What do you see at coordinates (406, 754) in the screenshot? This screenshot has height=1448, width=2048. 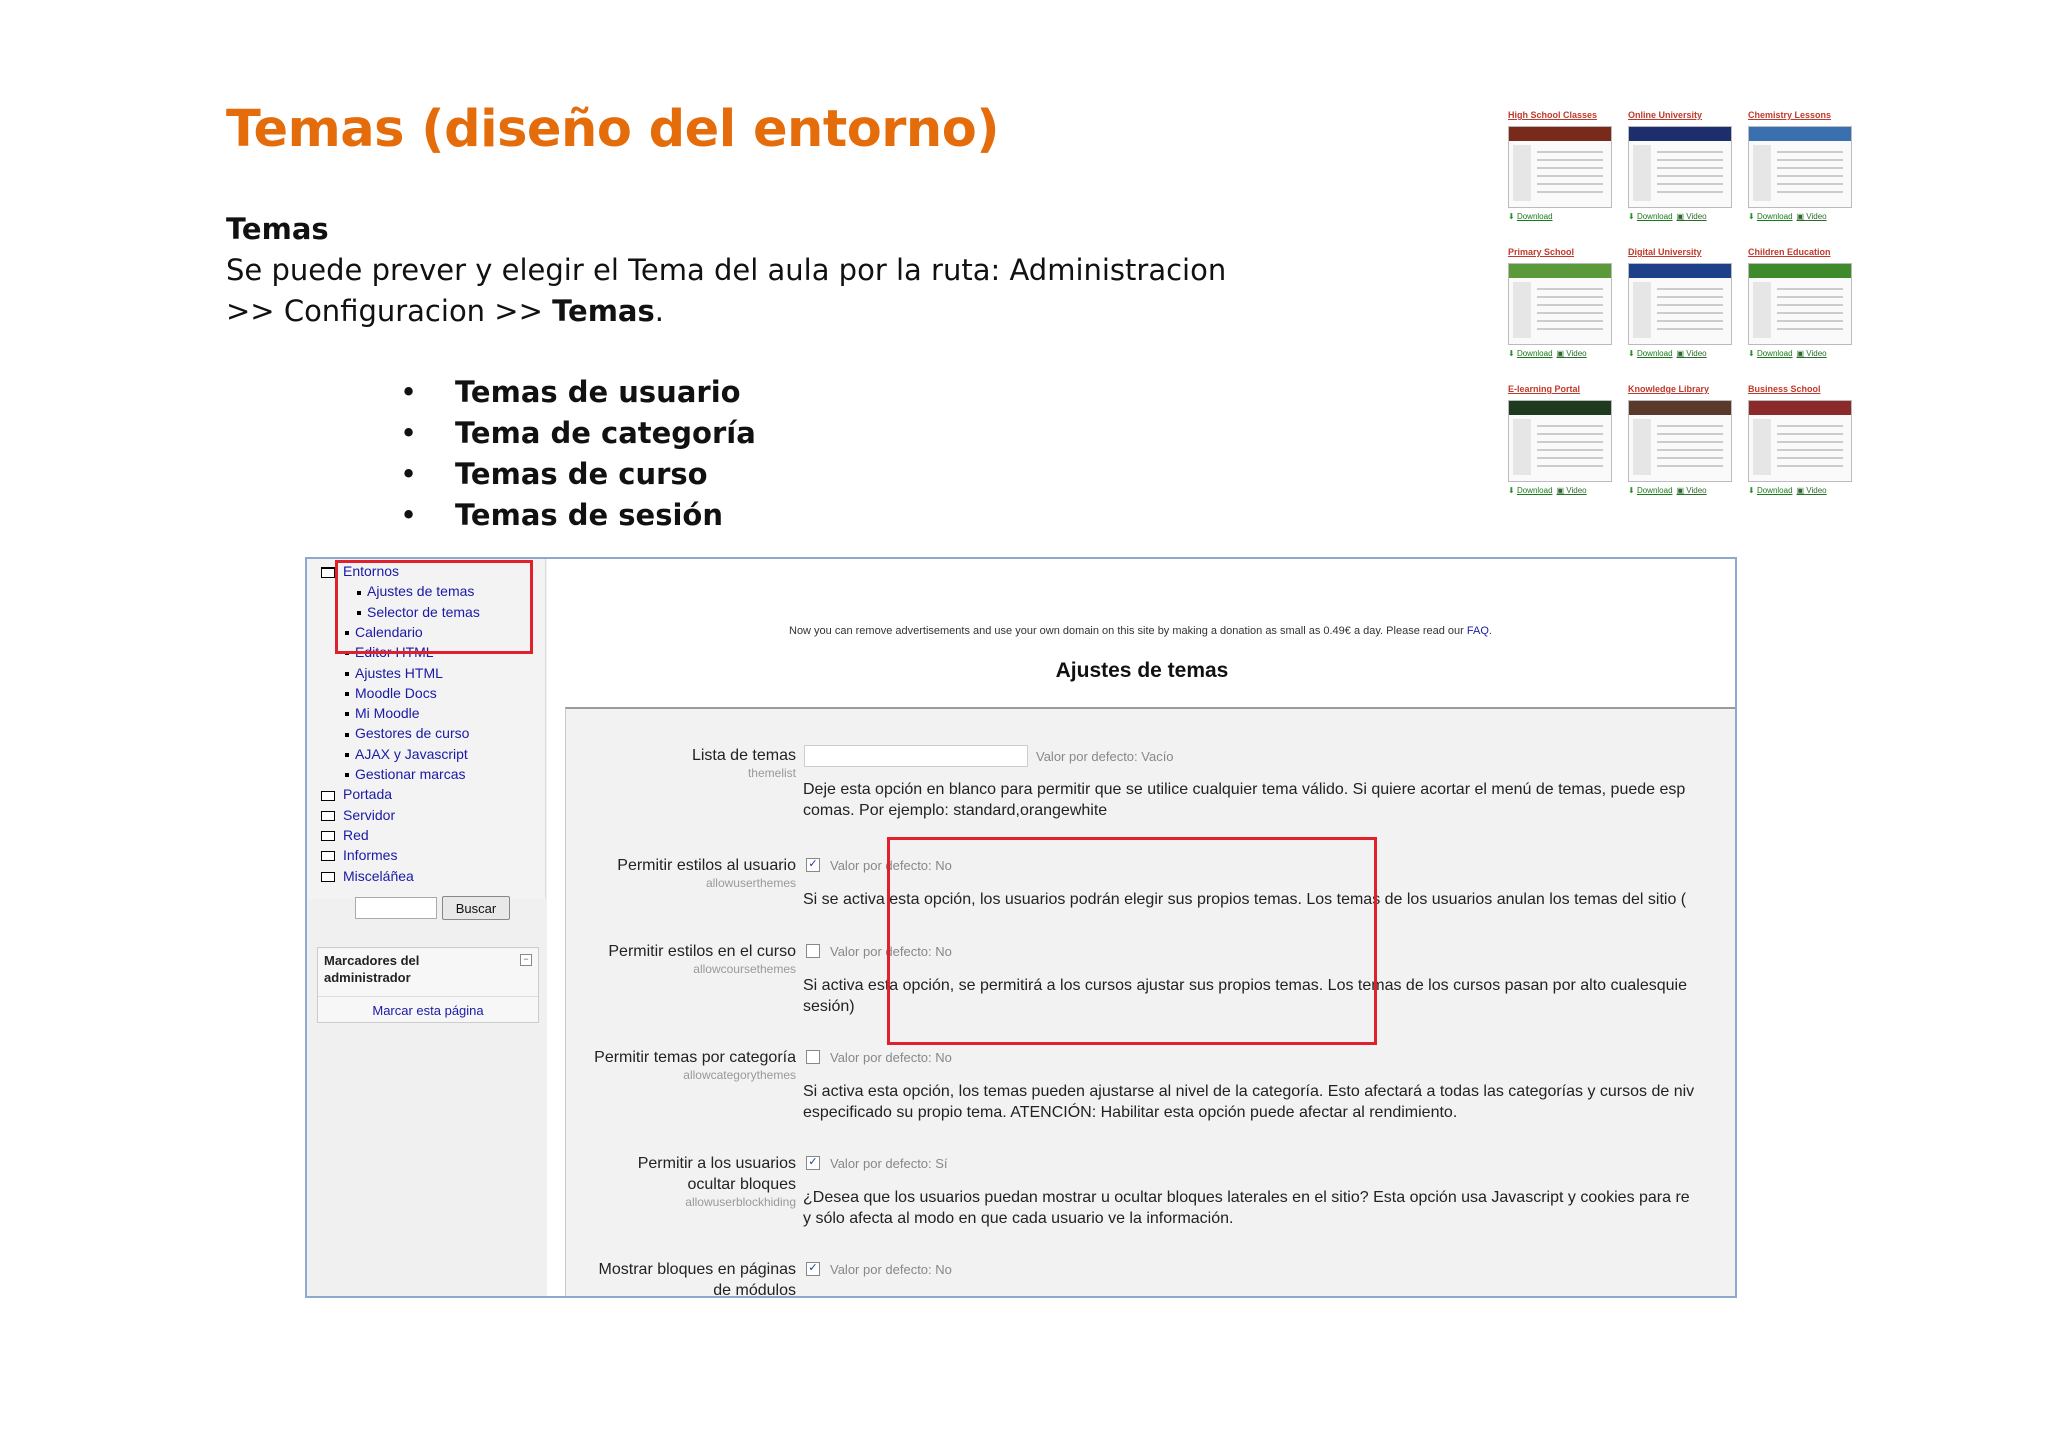 I see `sidebar-item: AJAX y Javascript` at bounding box center [406, 754].